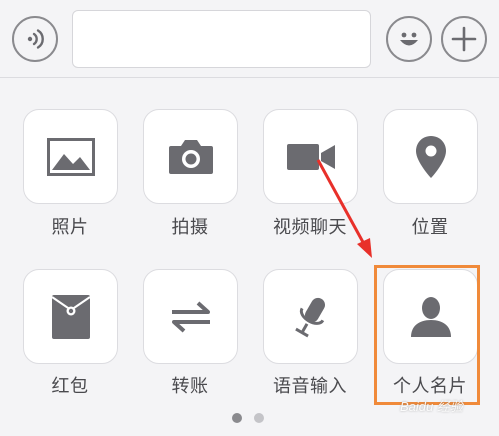 The image size is (499, 436). What do you see at coordinates (70, 386) in the screenshot?
I see `red-packet-label: 红包` at bounding box center [70, 386].